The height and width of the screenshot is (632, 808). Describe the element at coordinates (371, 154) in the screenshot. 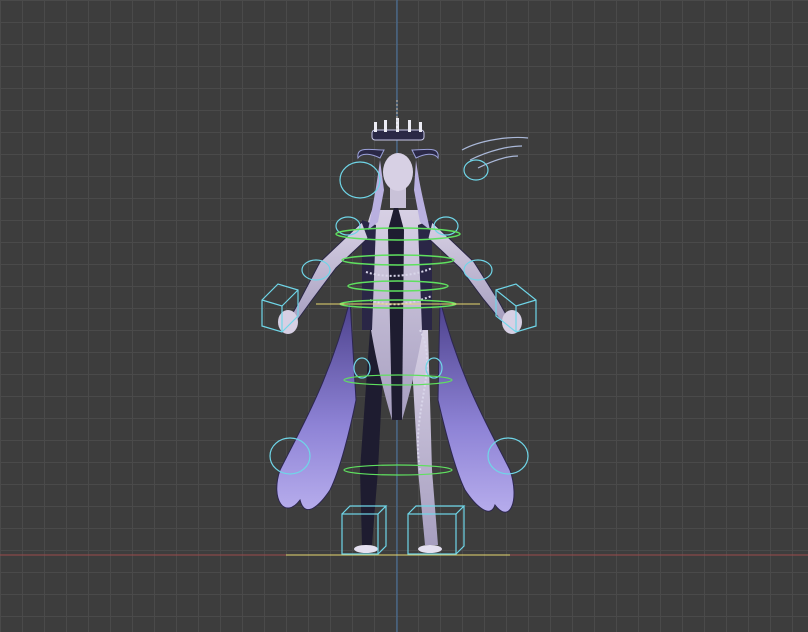

I see `left-horn` at that location.